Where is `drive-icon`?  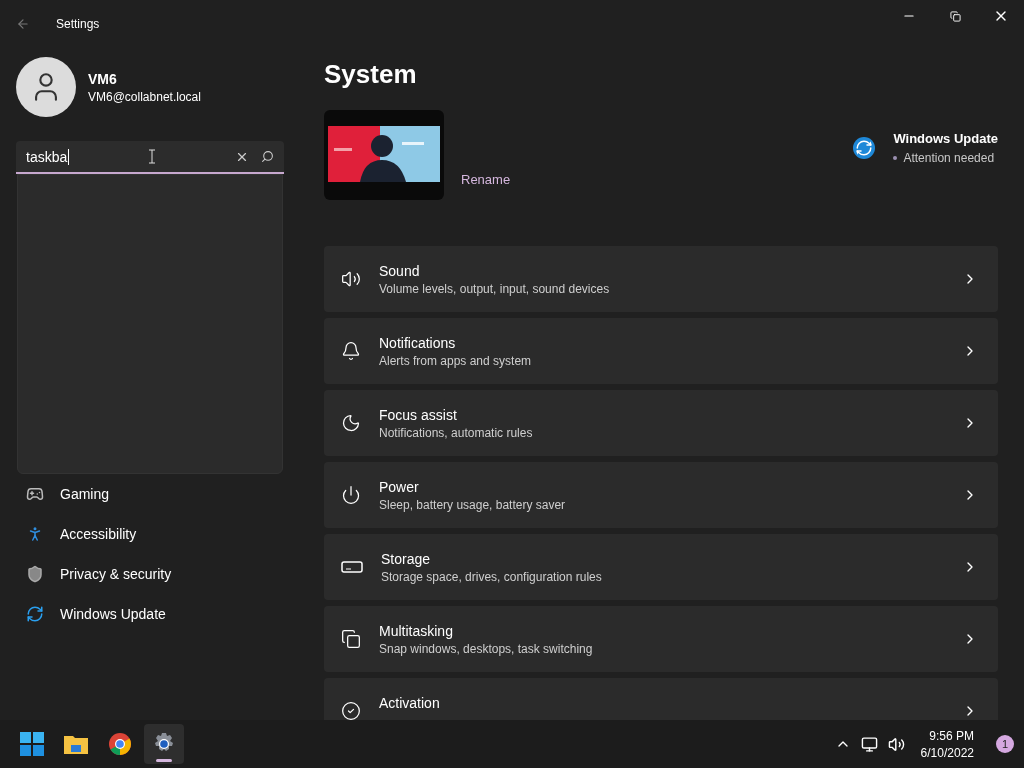
drive-icon is located at coordinates (352, 567).